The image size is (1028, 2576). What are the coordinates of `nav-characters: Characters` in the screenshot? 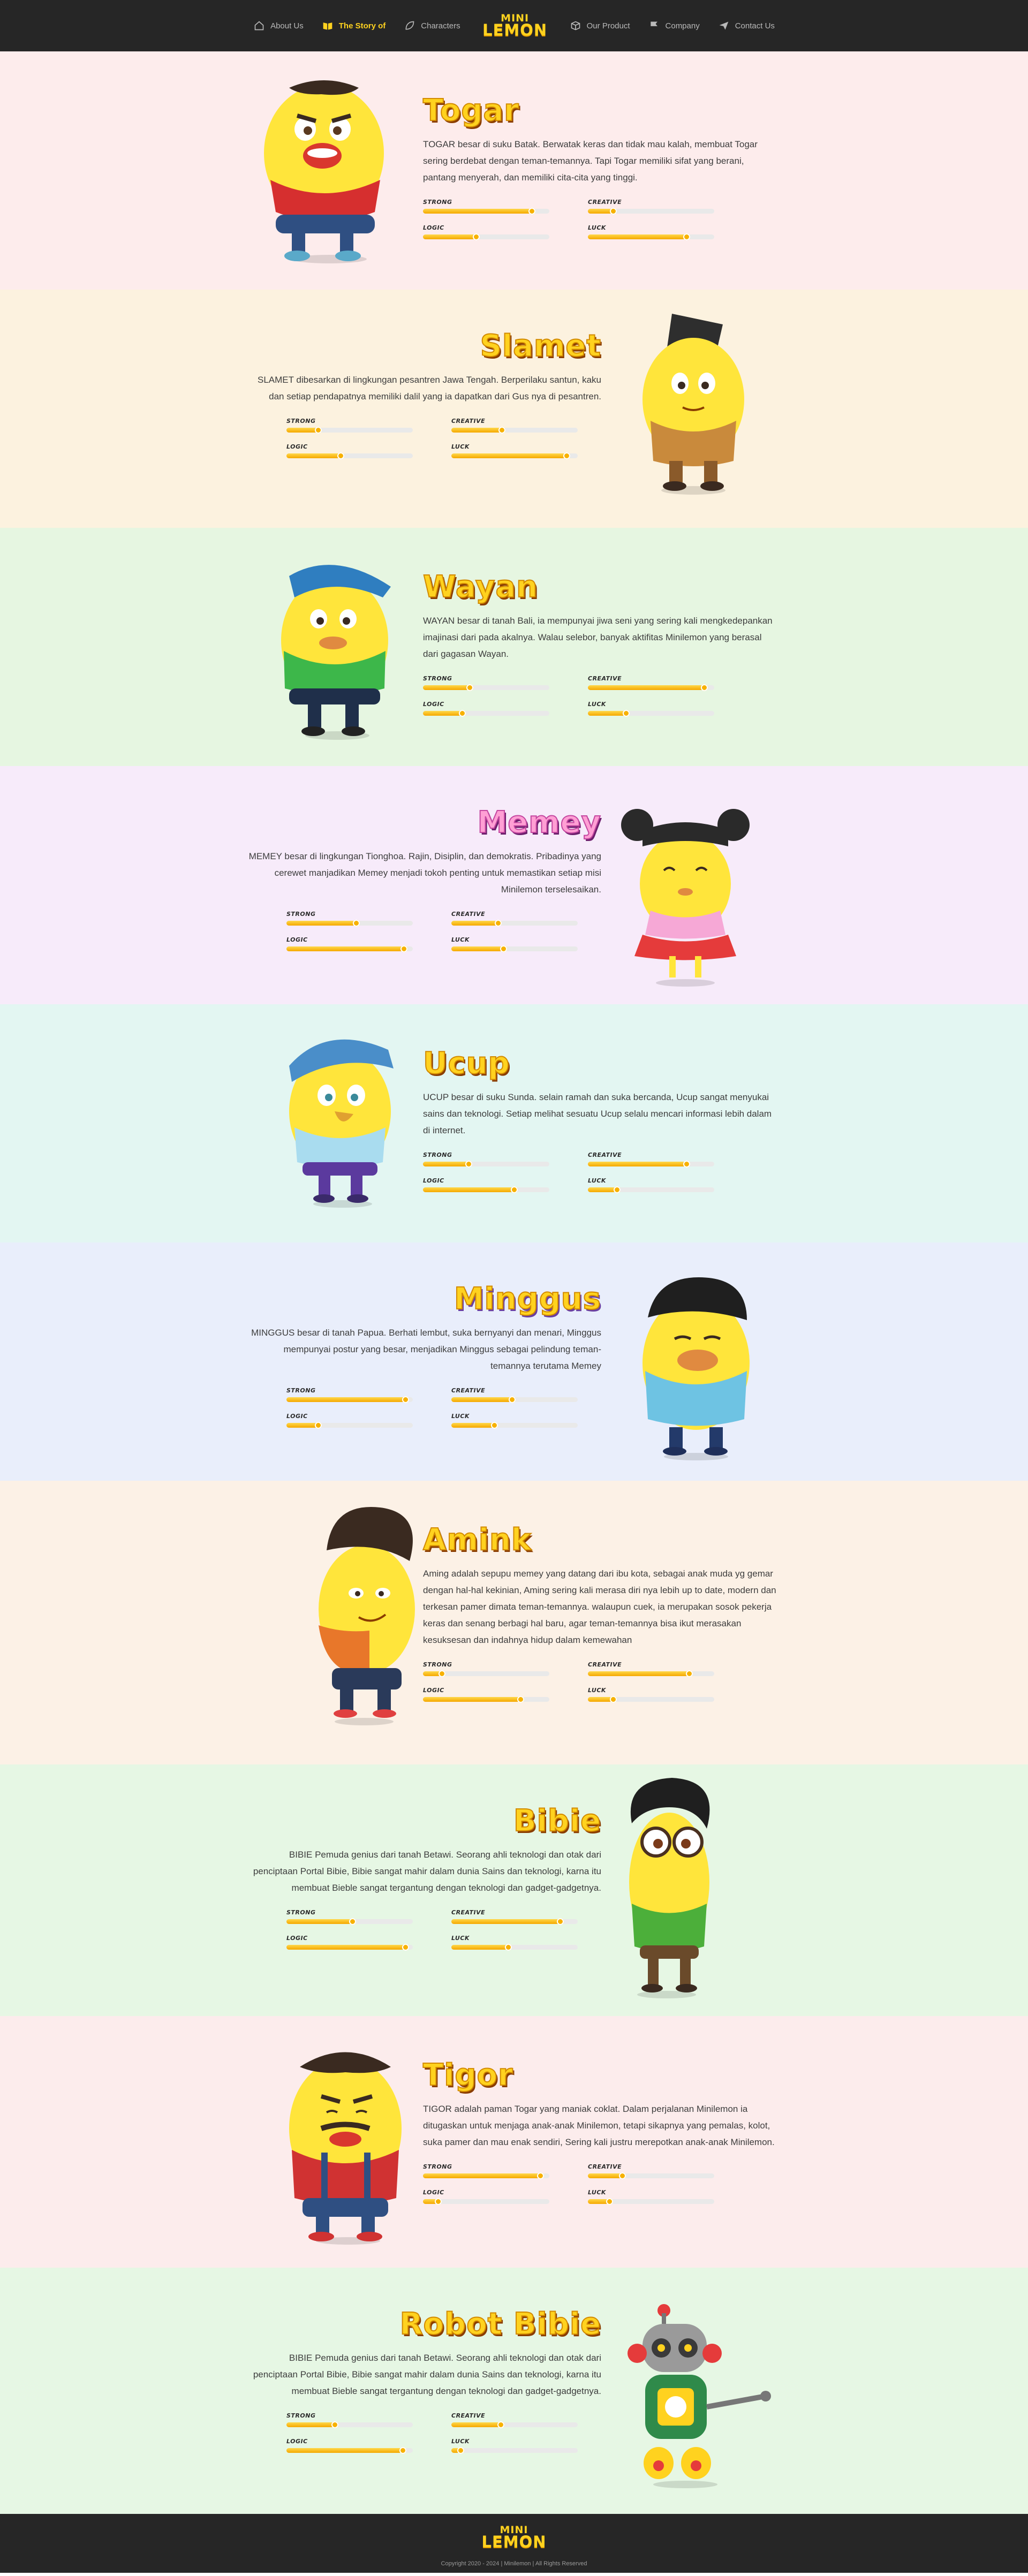 It's located at (432, 25).